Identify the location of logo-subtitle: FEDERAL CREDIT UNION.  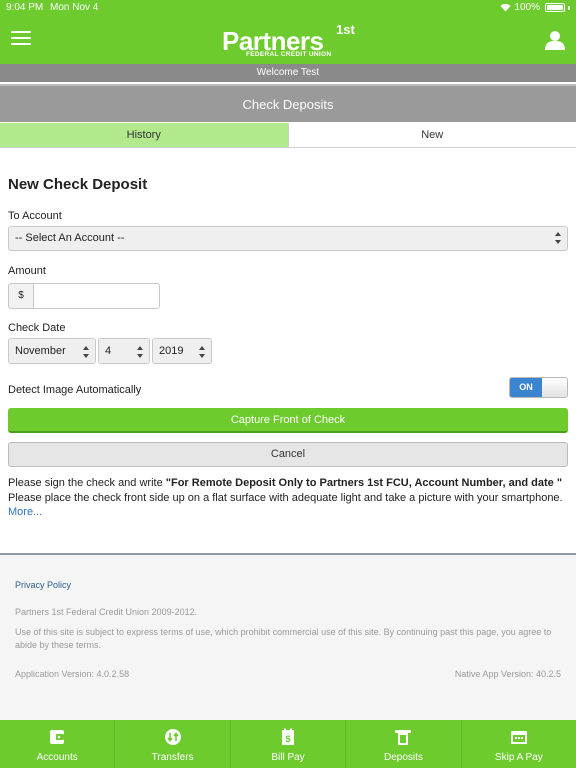
(289, 54).